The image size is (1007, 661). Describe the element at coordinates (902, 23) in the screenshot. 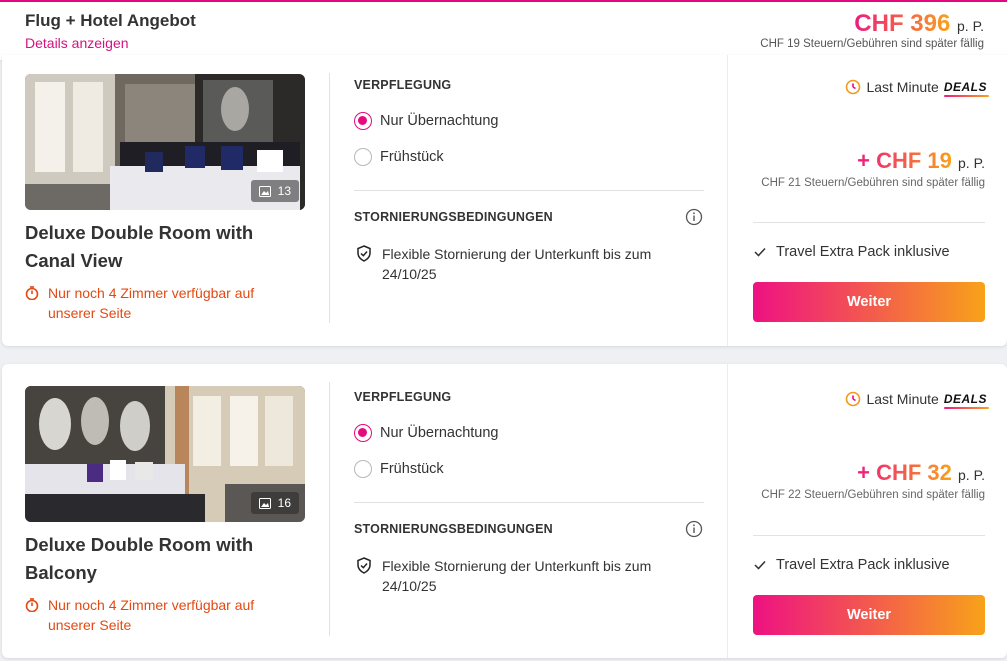

I see `total-price-amount: CHF 396` at that location.